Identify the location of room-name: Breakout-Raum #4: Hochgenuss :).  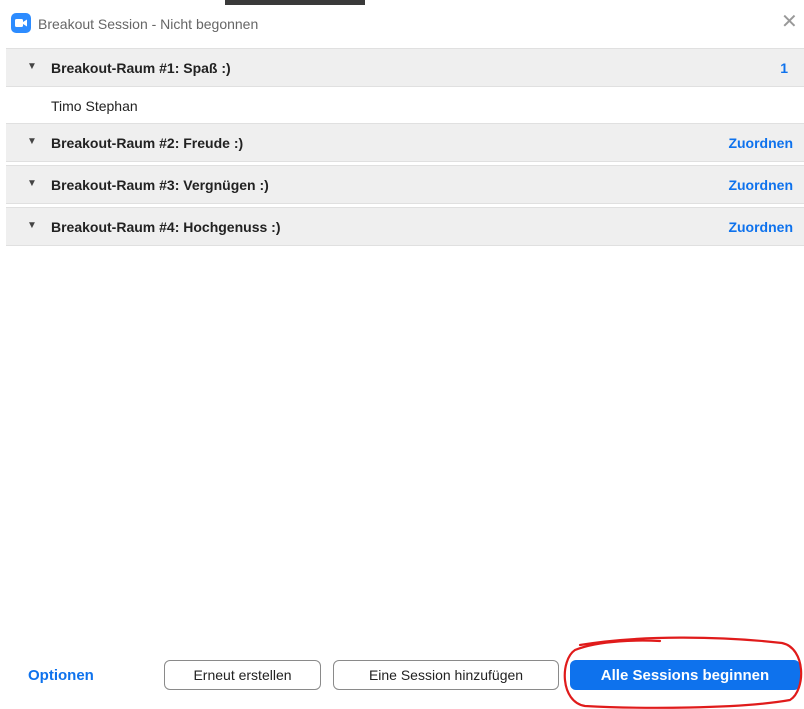
(166, 227).